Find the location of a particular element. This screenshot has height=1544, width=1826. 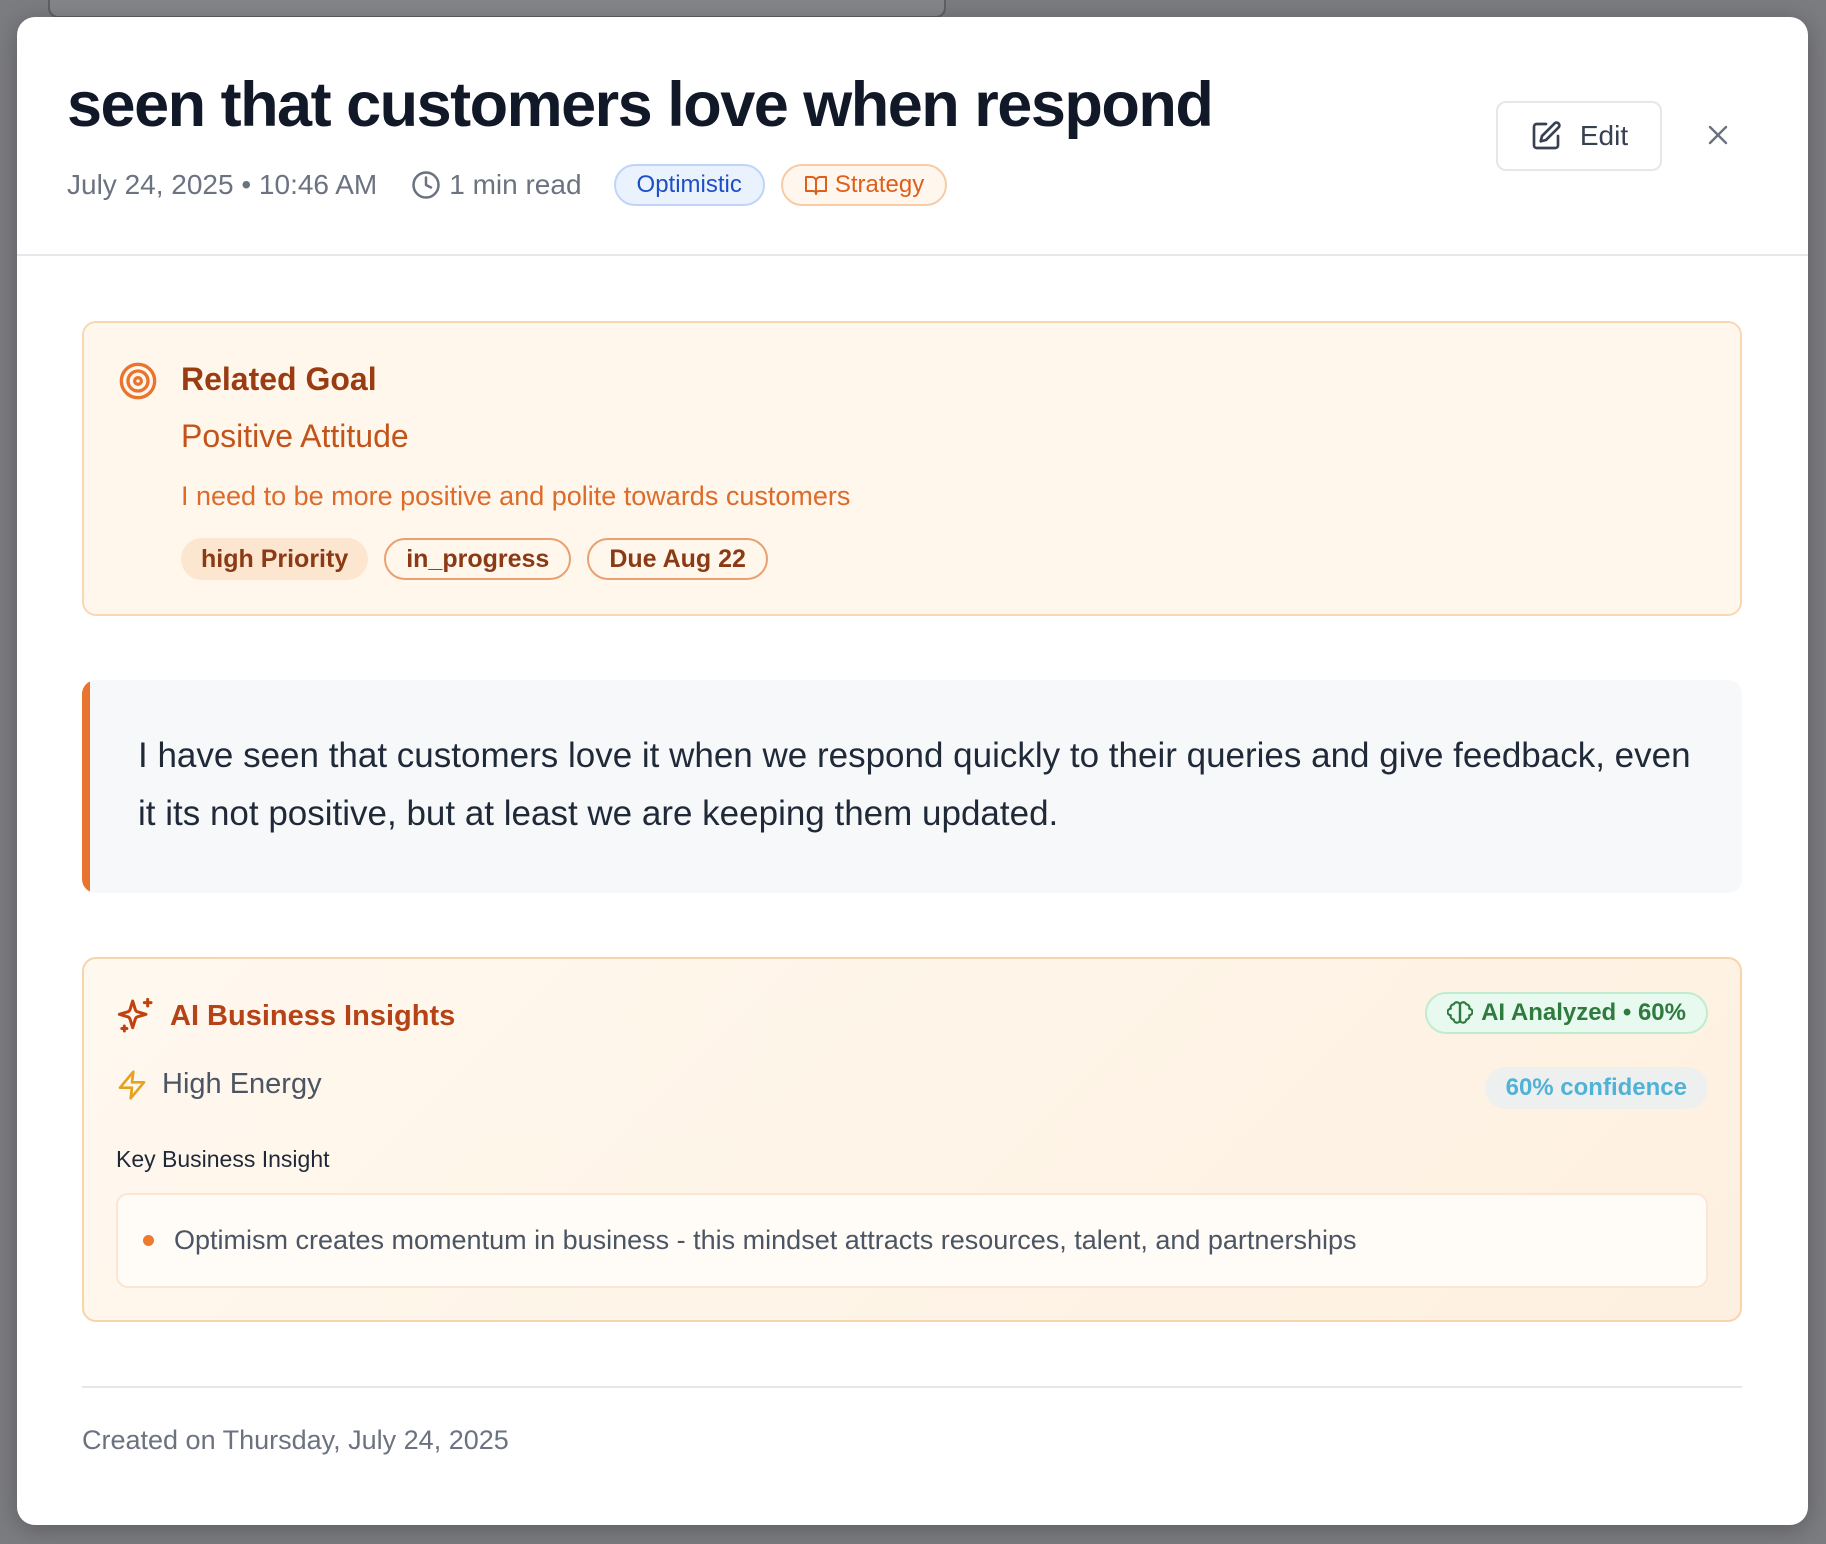

ai-insights-header: AI Business Insights is located at coordinates (285, 1016).